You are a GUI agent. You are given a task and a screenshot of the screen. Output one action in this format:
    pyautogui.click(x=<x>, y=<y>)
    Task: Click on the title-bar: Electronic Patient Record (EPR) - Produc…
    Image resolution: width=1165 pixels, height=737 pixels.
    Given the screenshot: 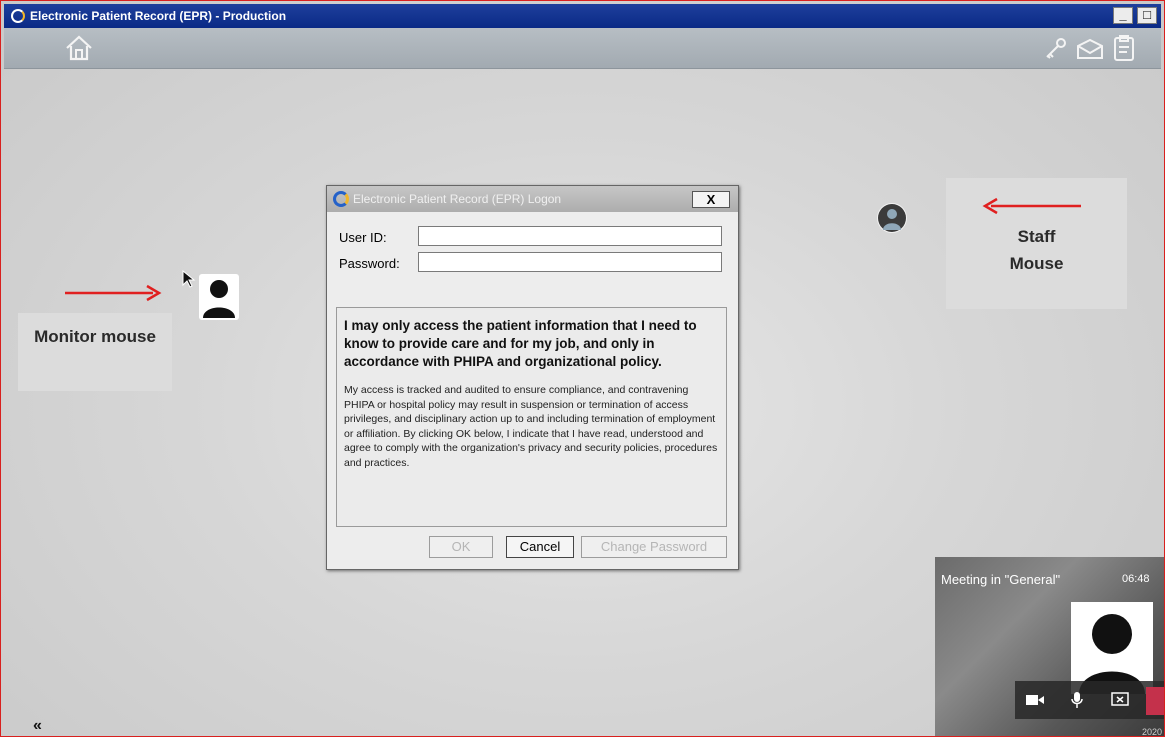 What is the action you would take?
    pyautogui.click(x=582, y=16)
    